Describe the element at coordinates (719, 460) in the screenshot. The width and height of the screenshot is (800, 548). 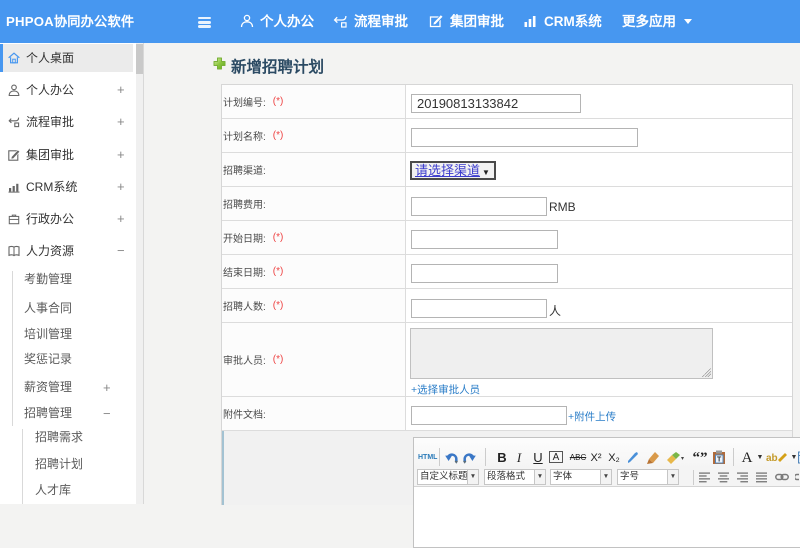
I see `svg-text: T` at that location.